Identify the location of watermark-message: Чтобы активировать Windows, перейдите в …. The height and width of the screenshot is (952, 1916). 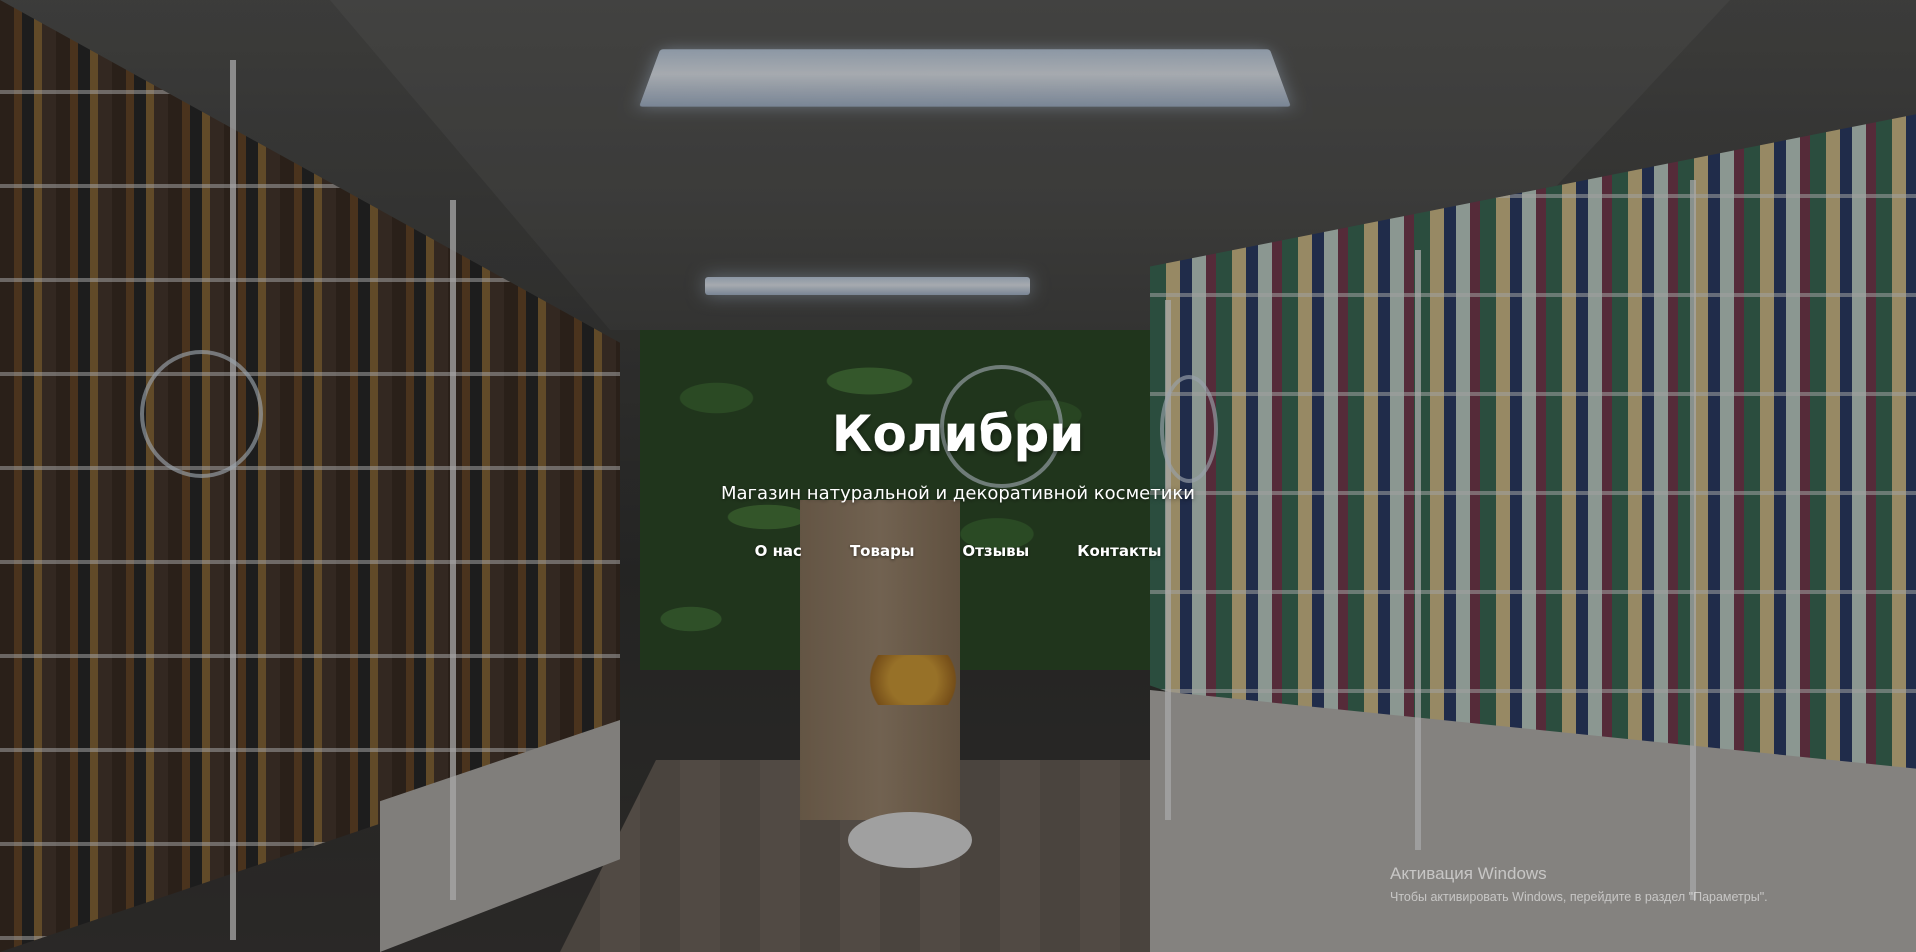
(1579, 897).